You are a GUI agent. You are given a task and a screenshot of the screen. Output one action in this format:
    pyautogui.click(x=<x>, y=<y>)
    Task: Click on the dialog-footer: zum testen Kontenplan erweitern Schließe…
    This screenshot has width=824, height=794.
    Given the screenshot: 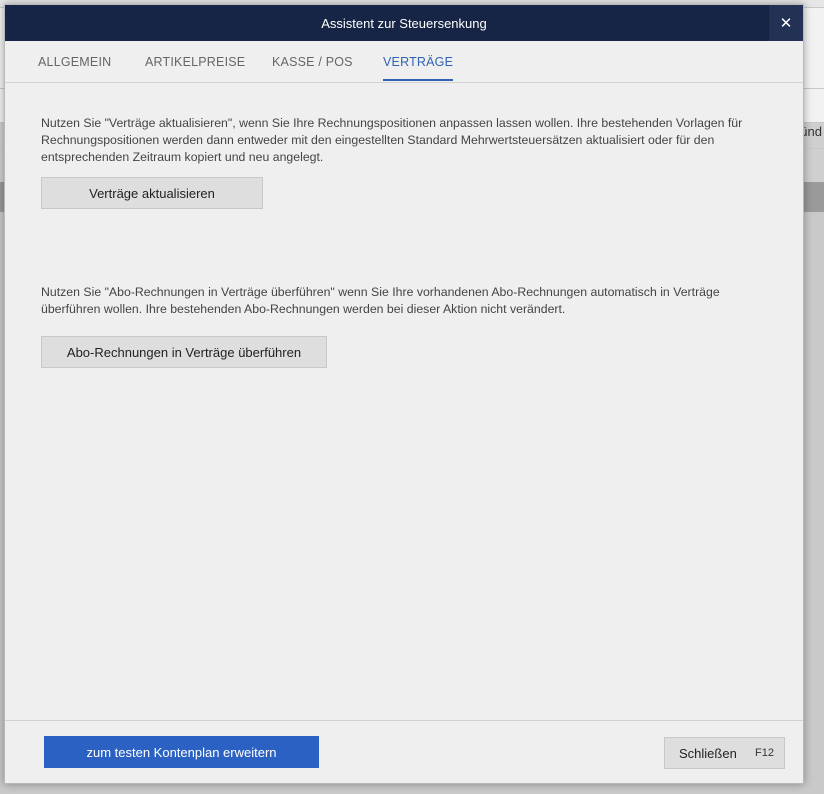 What is the action you would take?
    pyautogui.click(x=404, y=751)
    